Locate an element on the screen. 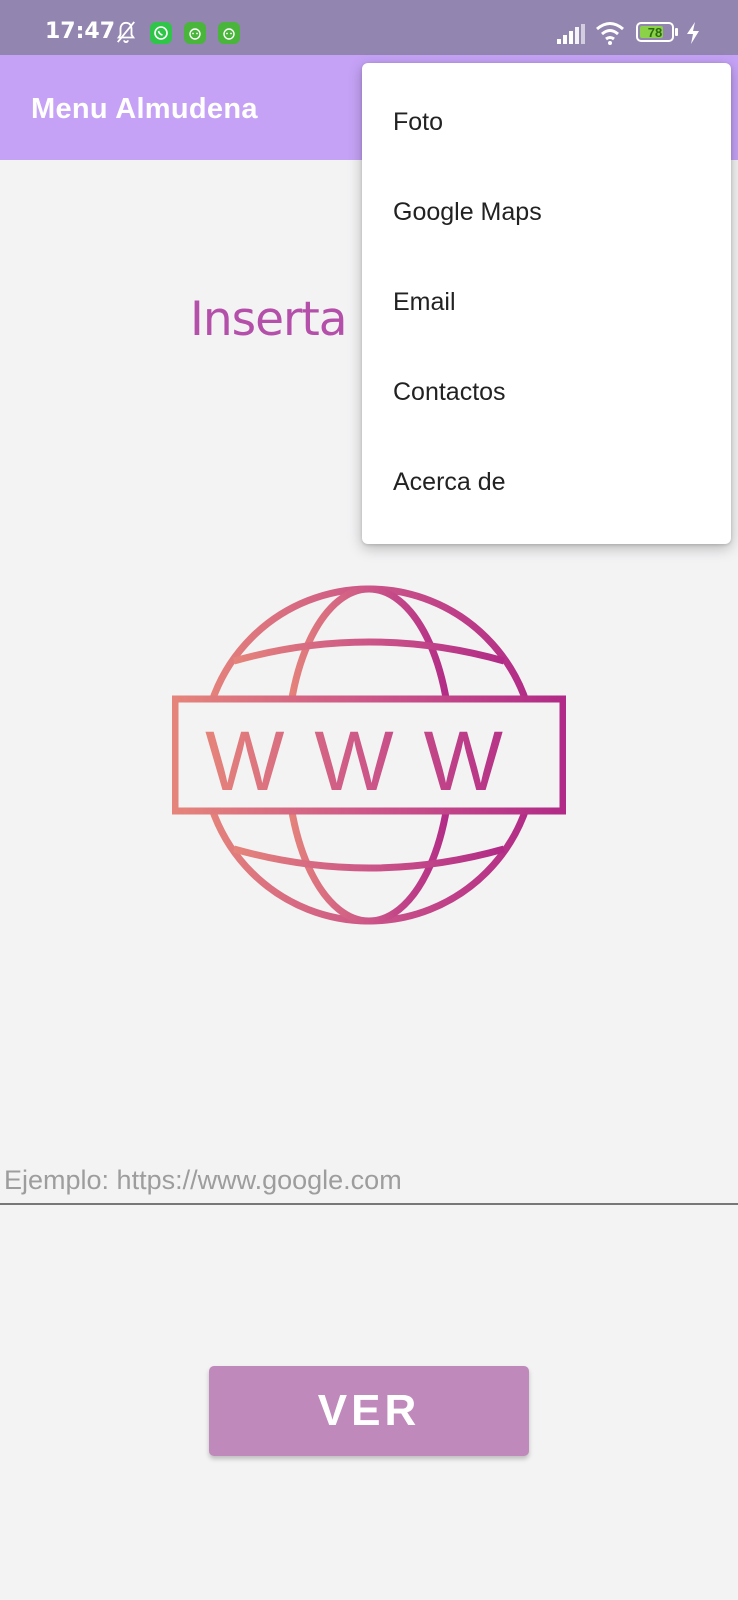 The width and height of the screenshot is (738, 1600). app-title: Menu Almudena is located at coordinates (144, 109).